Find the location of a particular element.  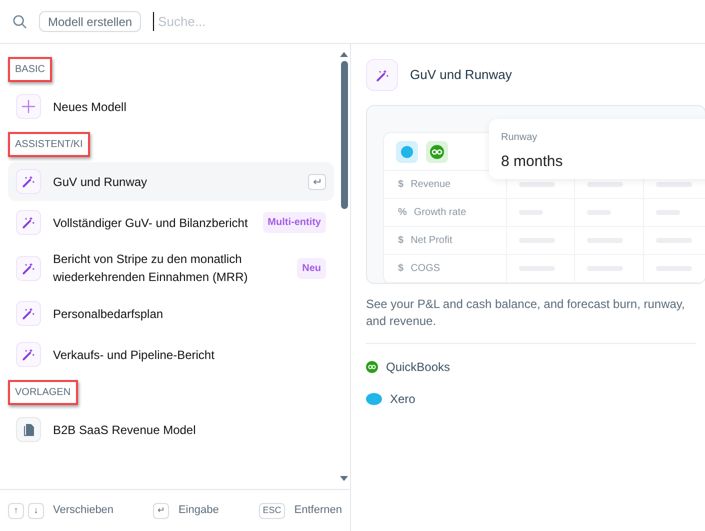

template-item: Bericht von Stripe zu den monatlich wiederkehrenden Einnahmen (MRR) Neu is located at coordinates (171, 268).